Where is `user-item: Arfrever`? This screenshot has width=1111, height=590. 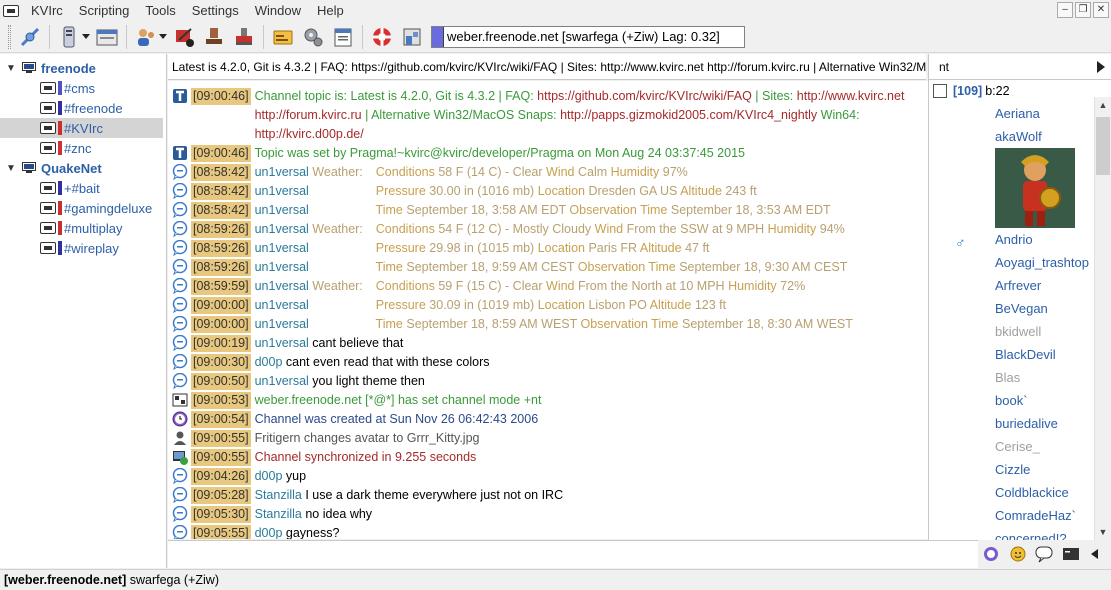
user-item: Arfrever is located at coordinates (1020, 285).